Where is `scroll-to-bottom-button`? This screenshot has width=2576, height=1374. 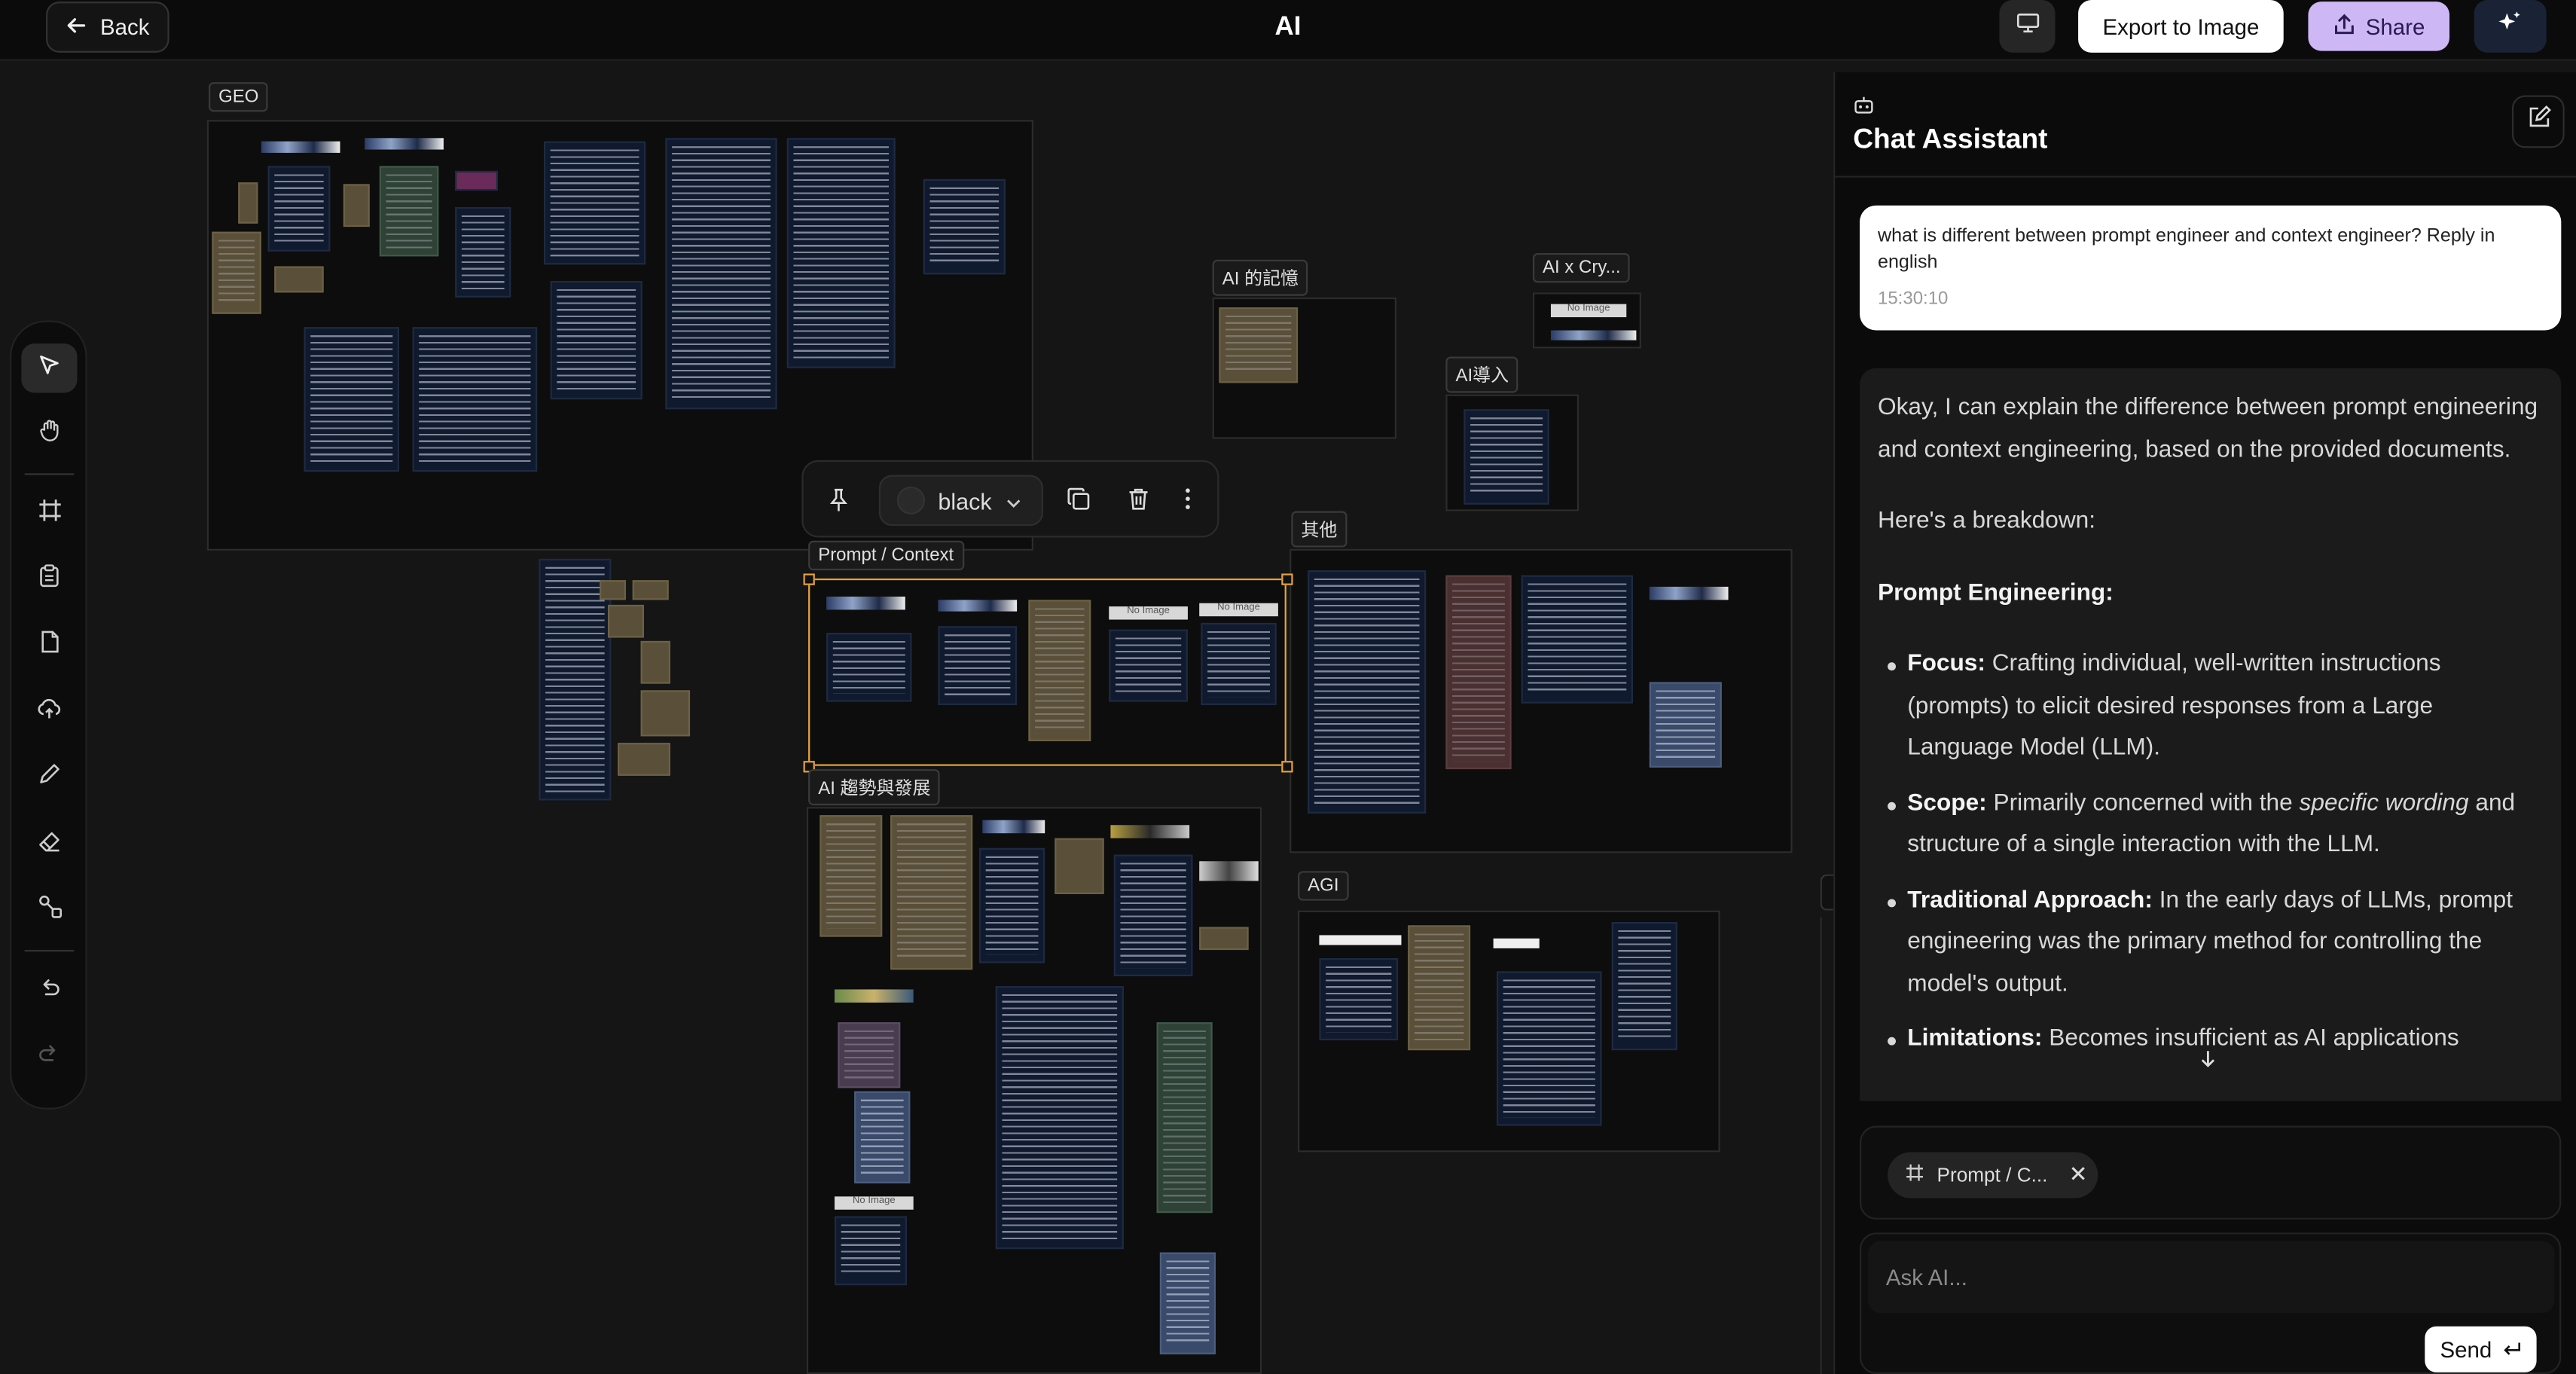 scroll-to-bottom-button is located at coordinates (2210, 1060).